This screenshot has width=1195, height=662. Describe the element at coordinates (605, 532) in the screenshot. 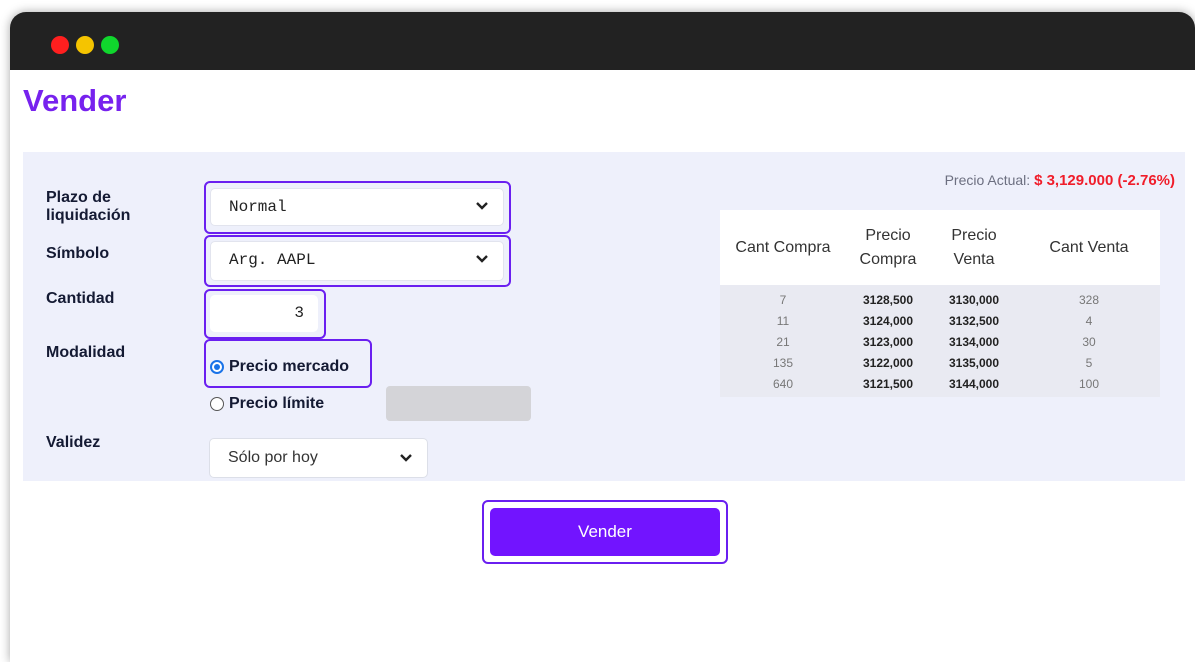

I see `sell-button: Vender` at that location.